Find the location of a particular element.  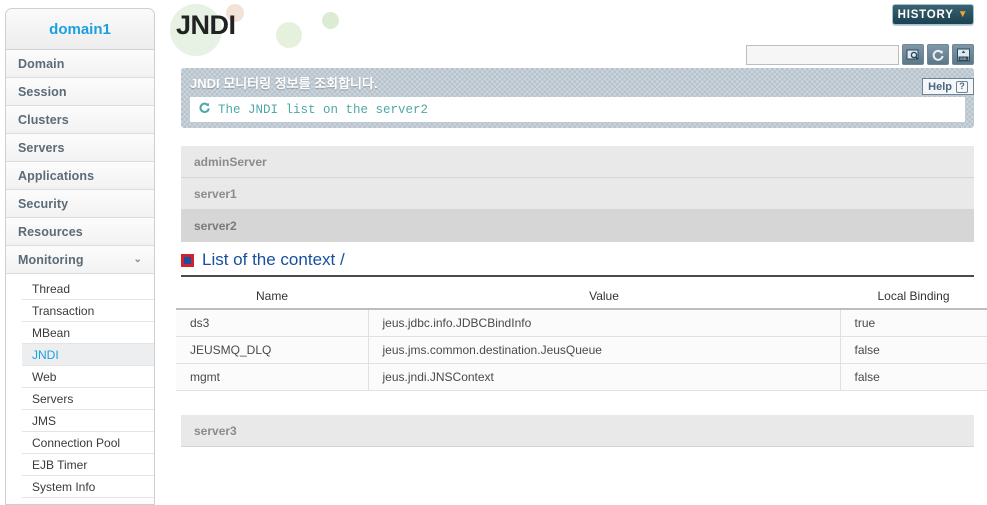

sidebar-subitem-connection-pool: Connection Pool is located at coordinates (88, 443).